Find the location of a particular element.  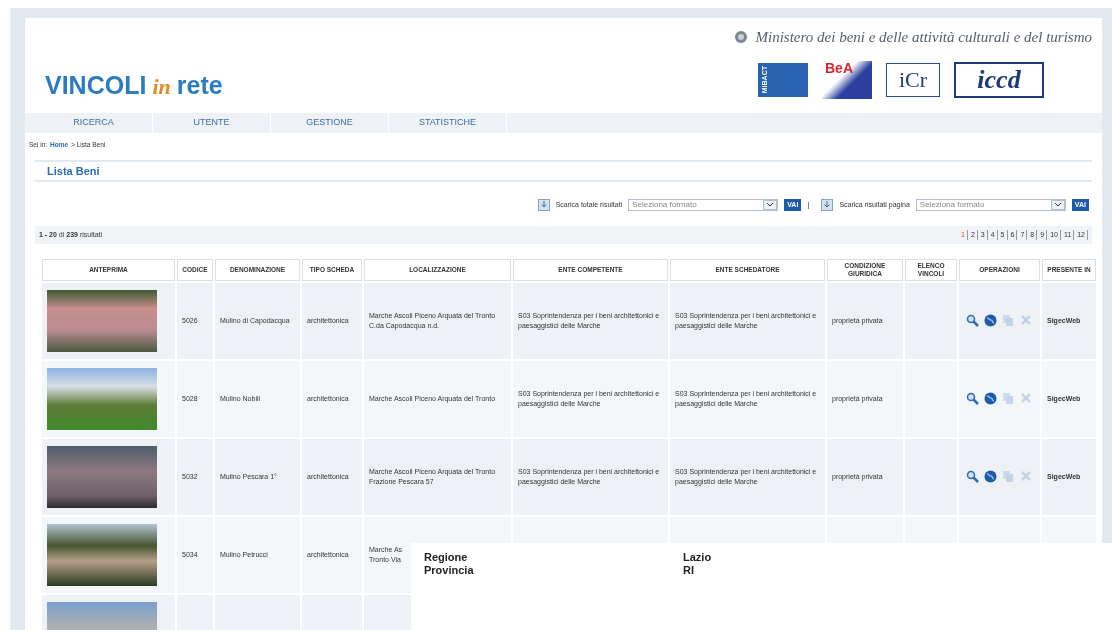

section-title: Lista Beni is located at coordinates (73, 171).